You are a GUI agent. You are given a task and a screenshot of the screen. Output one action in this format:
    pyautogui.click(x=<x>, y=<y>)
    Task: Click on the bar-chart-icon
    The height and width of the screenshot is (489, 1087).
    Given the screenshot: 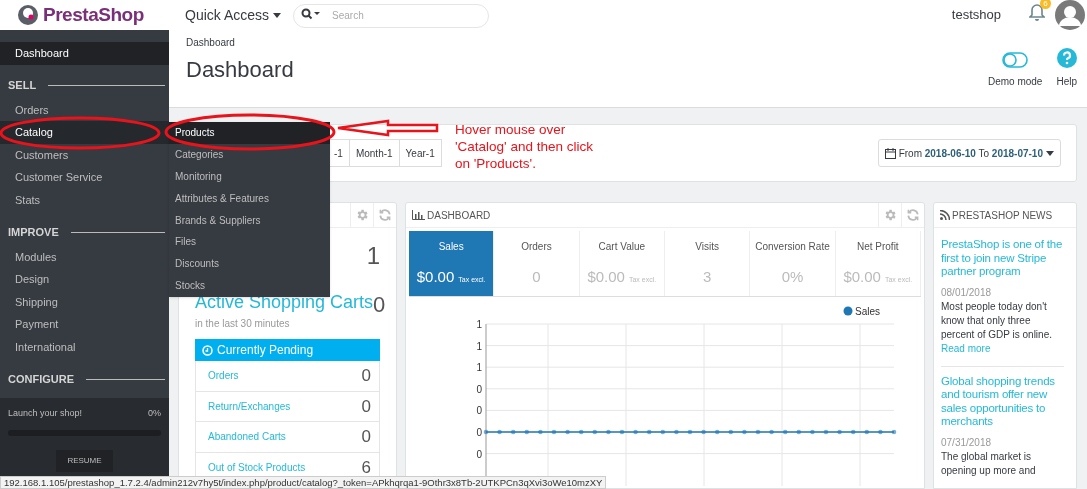 What is the action you would take?
    pyautogui.click(x=418, y=215)
    